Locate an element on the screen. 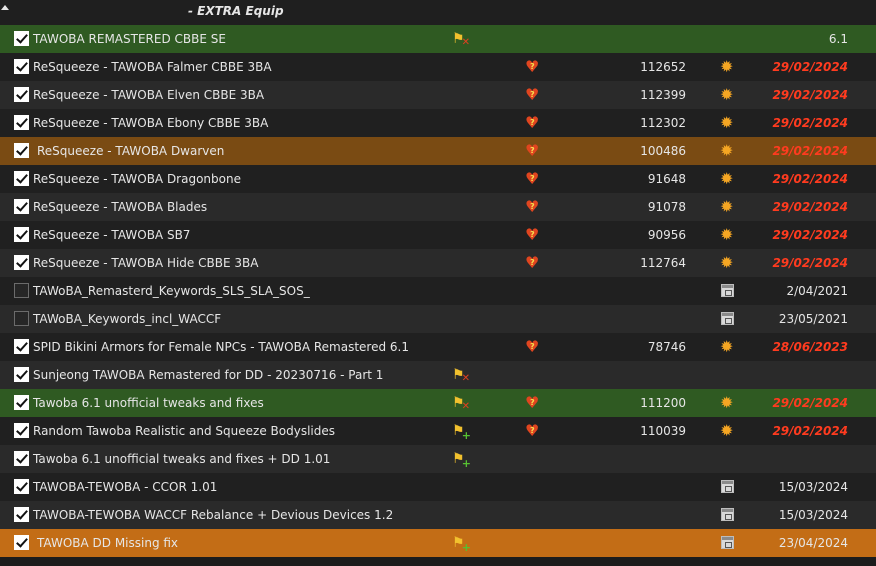 The height and width of the screenshot is (566, 876). mod-name: TAWoBA_Keywords_incl_WACCF is located at coordinates (127, 319).